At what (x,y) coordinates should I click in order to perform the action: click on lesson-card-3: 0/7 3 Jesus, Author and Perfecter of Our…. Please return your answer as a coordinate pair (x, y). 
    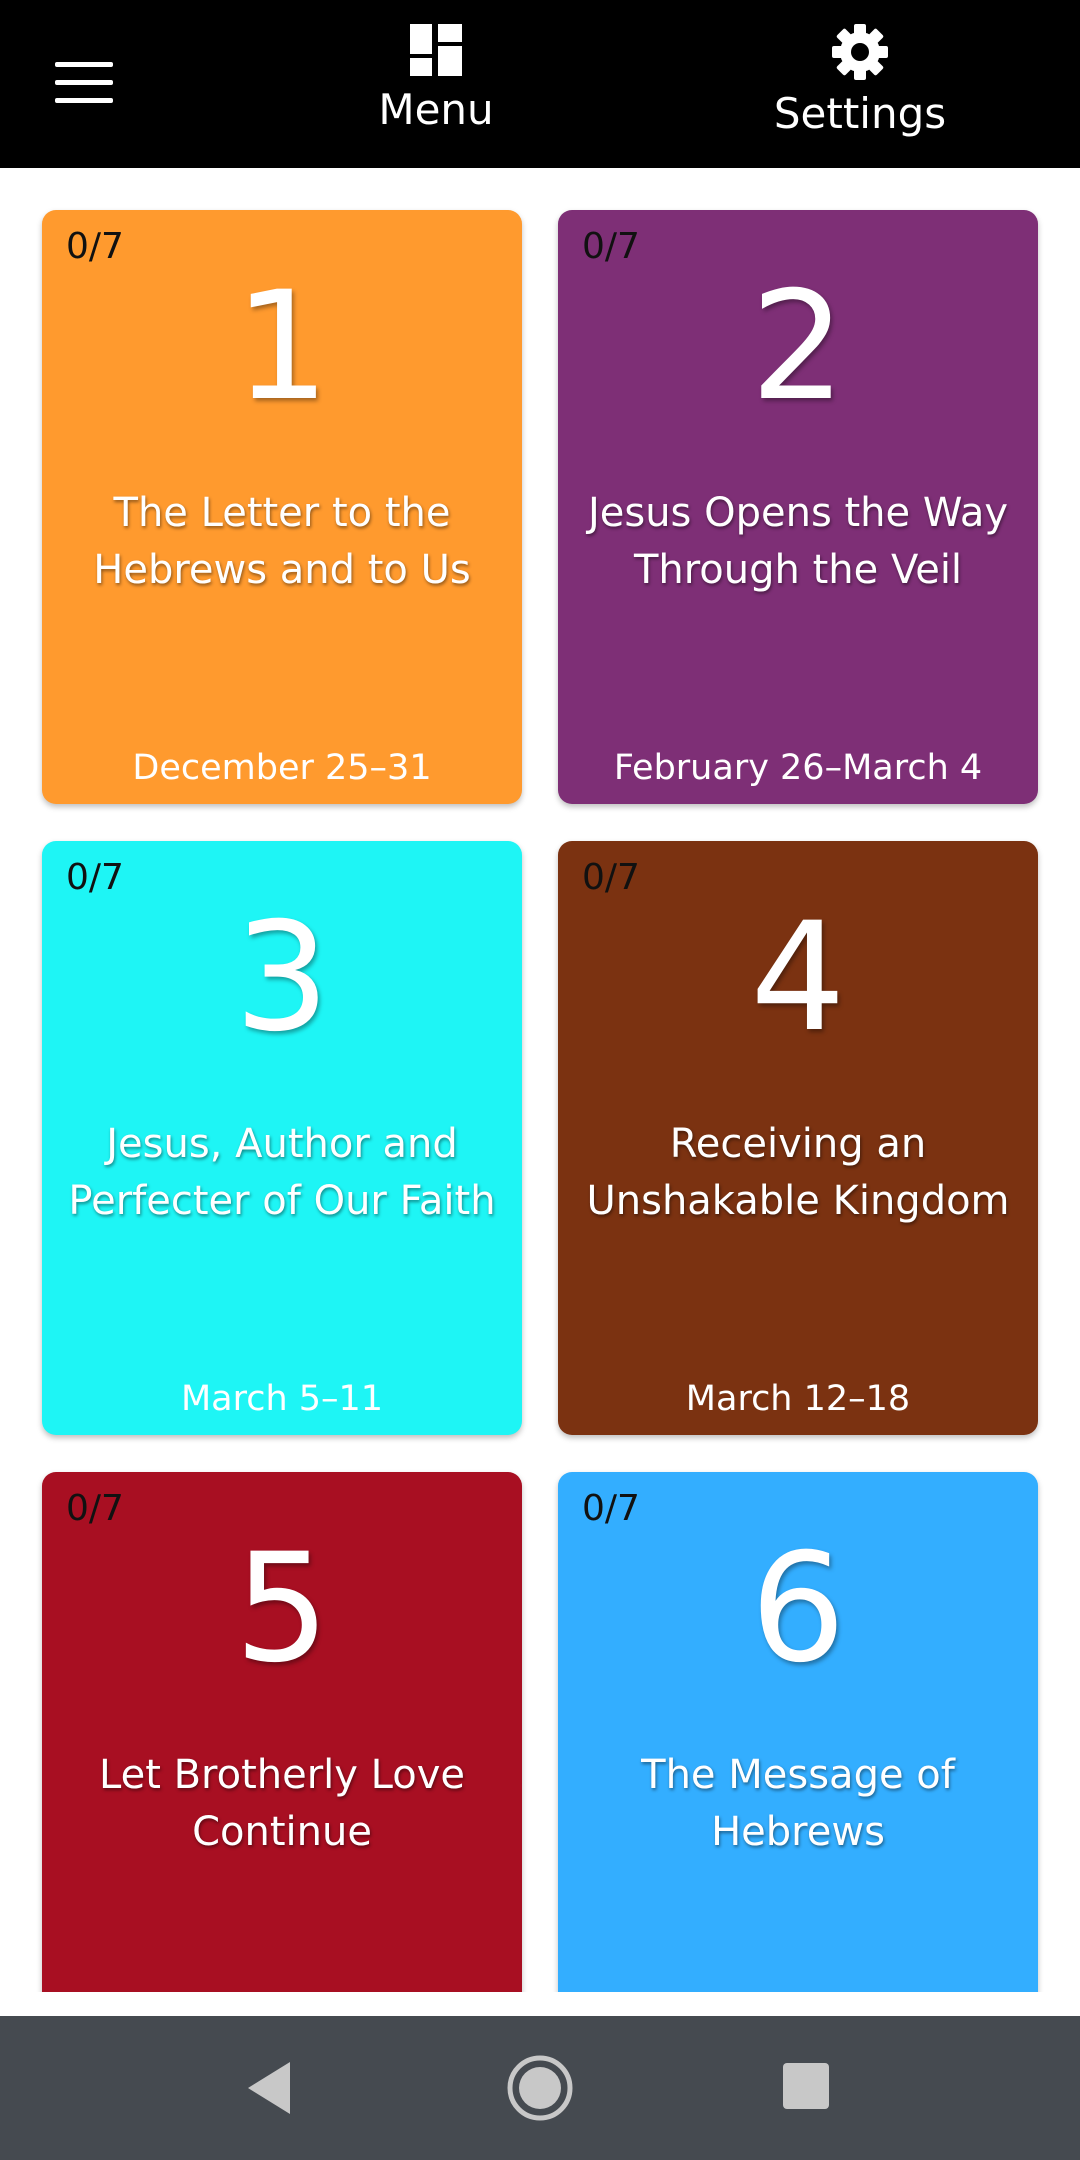
    Looking at the image, I should click on (282, 1138).